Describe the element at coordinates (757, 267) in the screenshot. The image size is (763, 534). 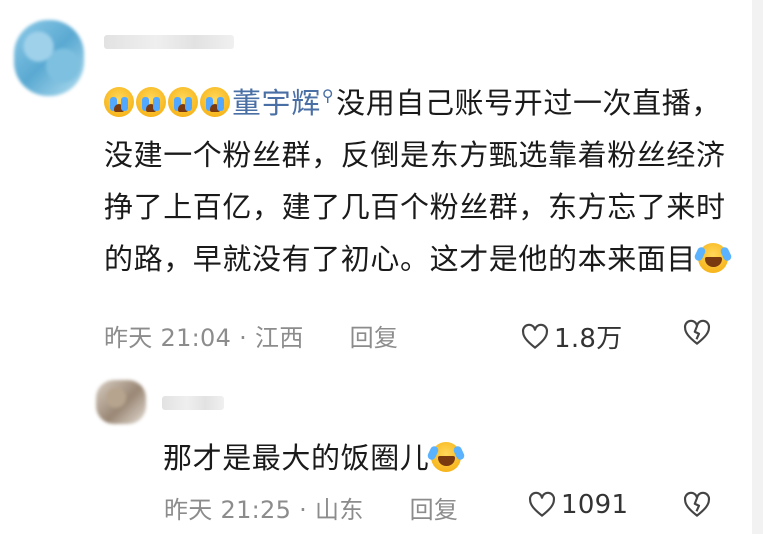
I see `scroll-edge` at that location.